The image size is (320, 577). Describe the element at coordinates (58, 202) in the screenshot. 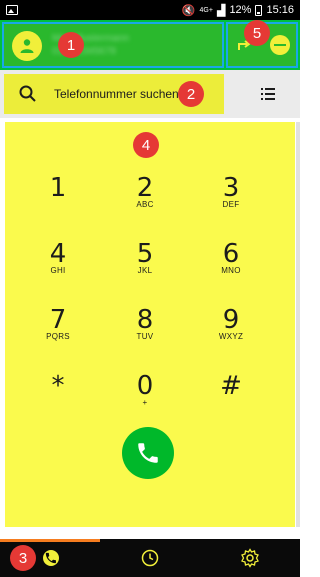

I see `key-1: 1` at that location.